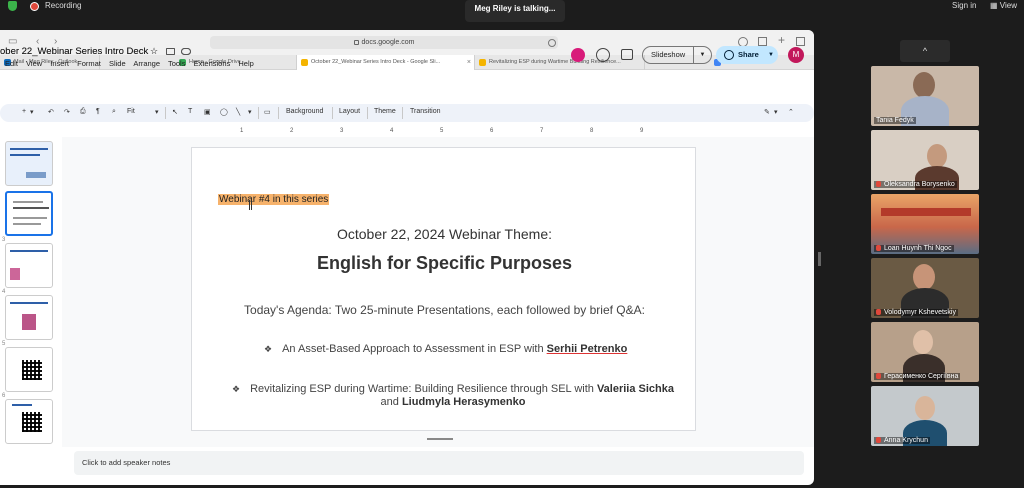  What do you see at coordinates (1008, 5) in the screenshot?
I see `view-label: View` at bounding box center [1008, 5].